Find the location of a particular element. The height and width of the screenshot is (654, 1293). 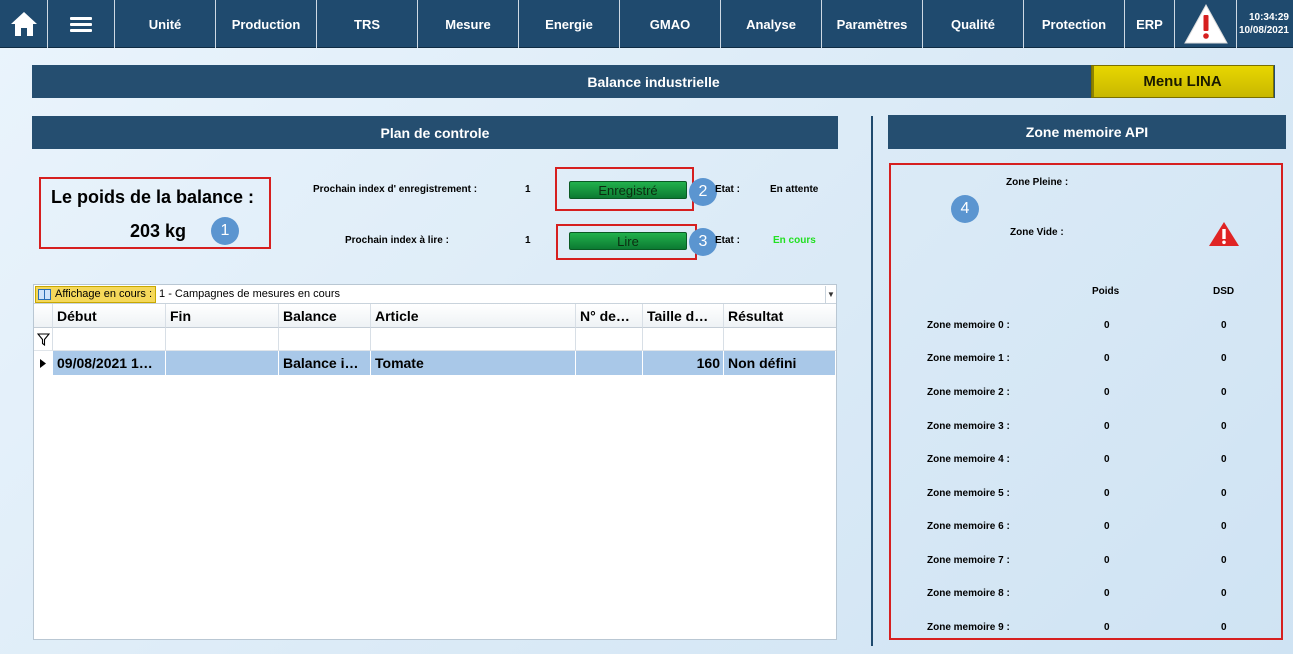

write-state: En attente is located at coordinates (794, 189).